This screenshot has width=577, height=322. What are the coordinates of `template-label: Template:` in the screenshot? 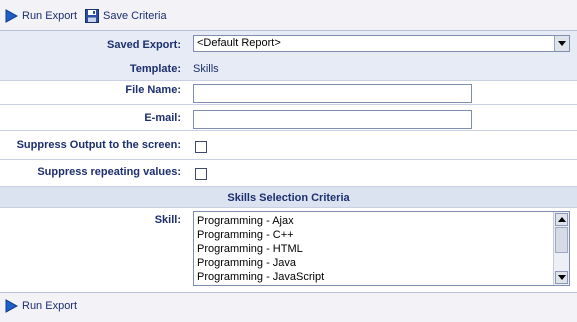 It's located at (155, 69).